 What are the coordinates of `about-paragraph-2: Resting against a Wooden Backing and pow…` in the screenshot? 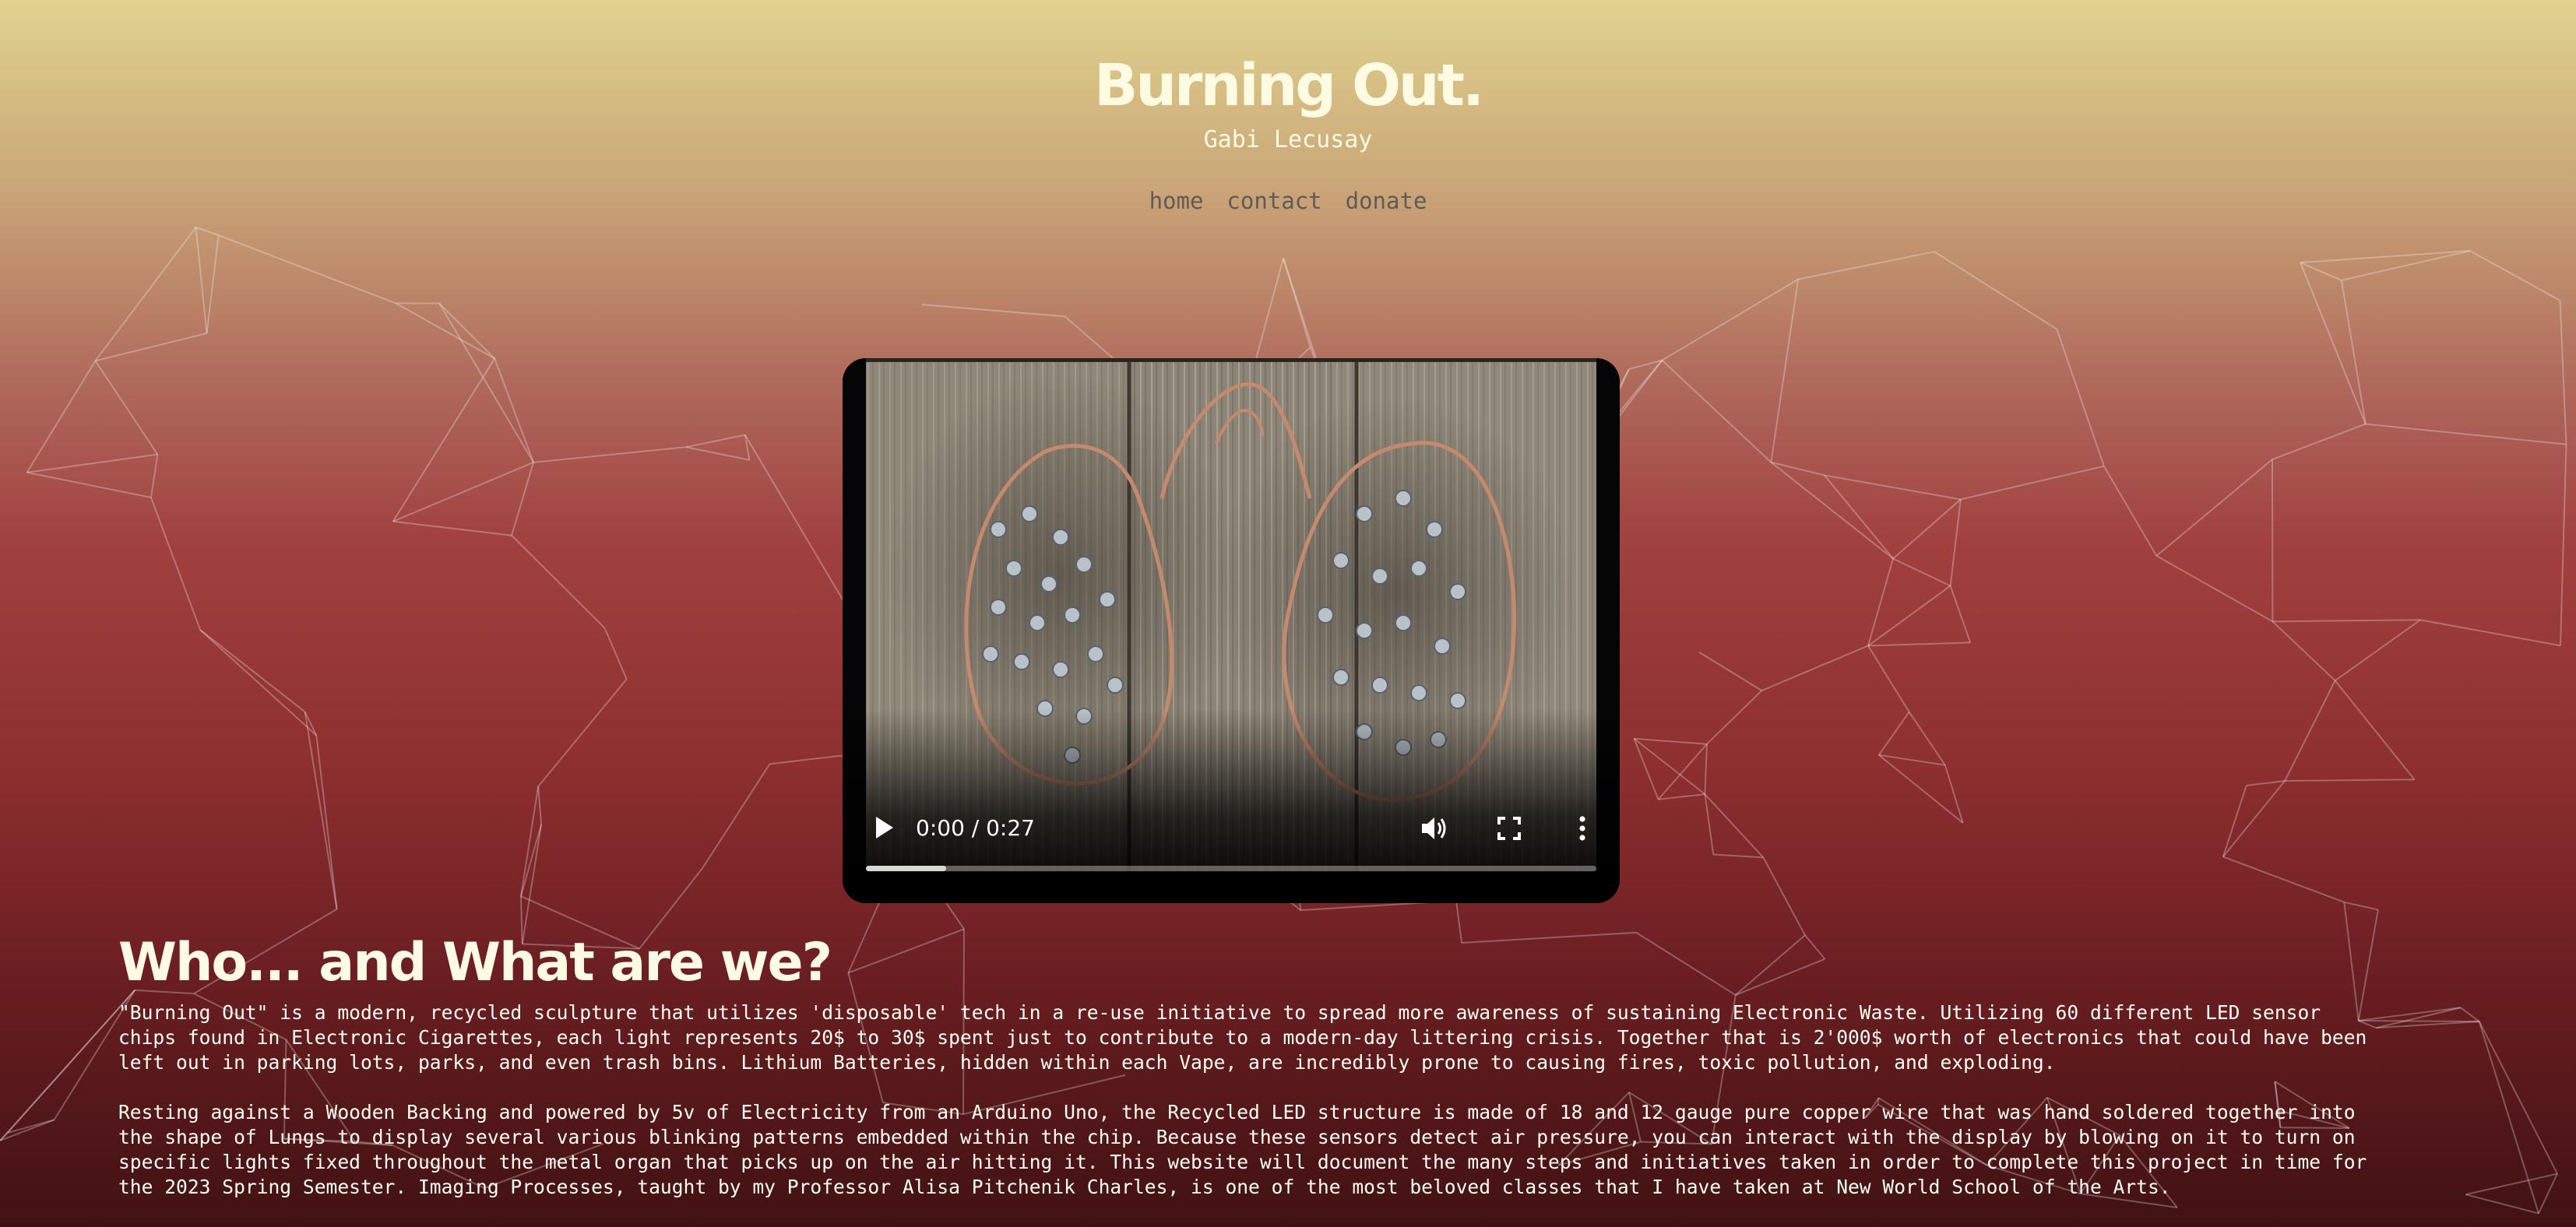 It's located at (1242, 1149).